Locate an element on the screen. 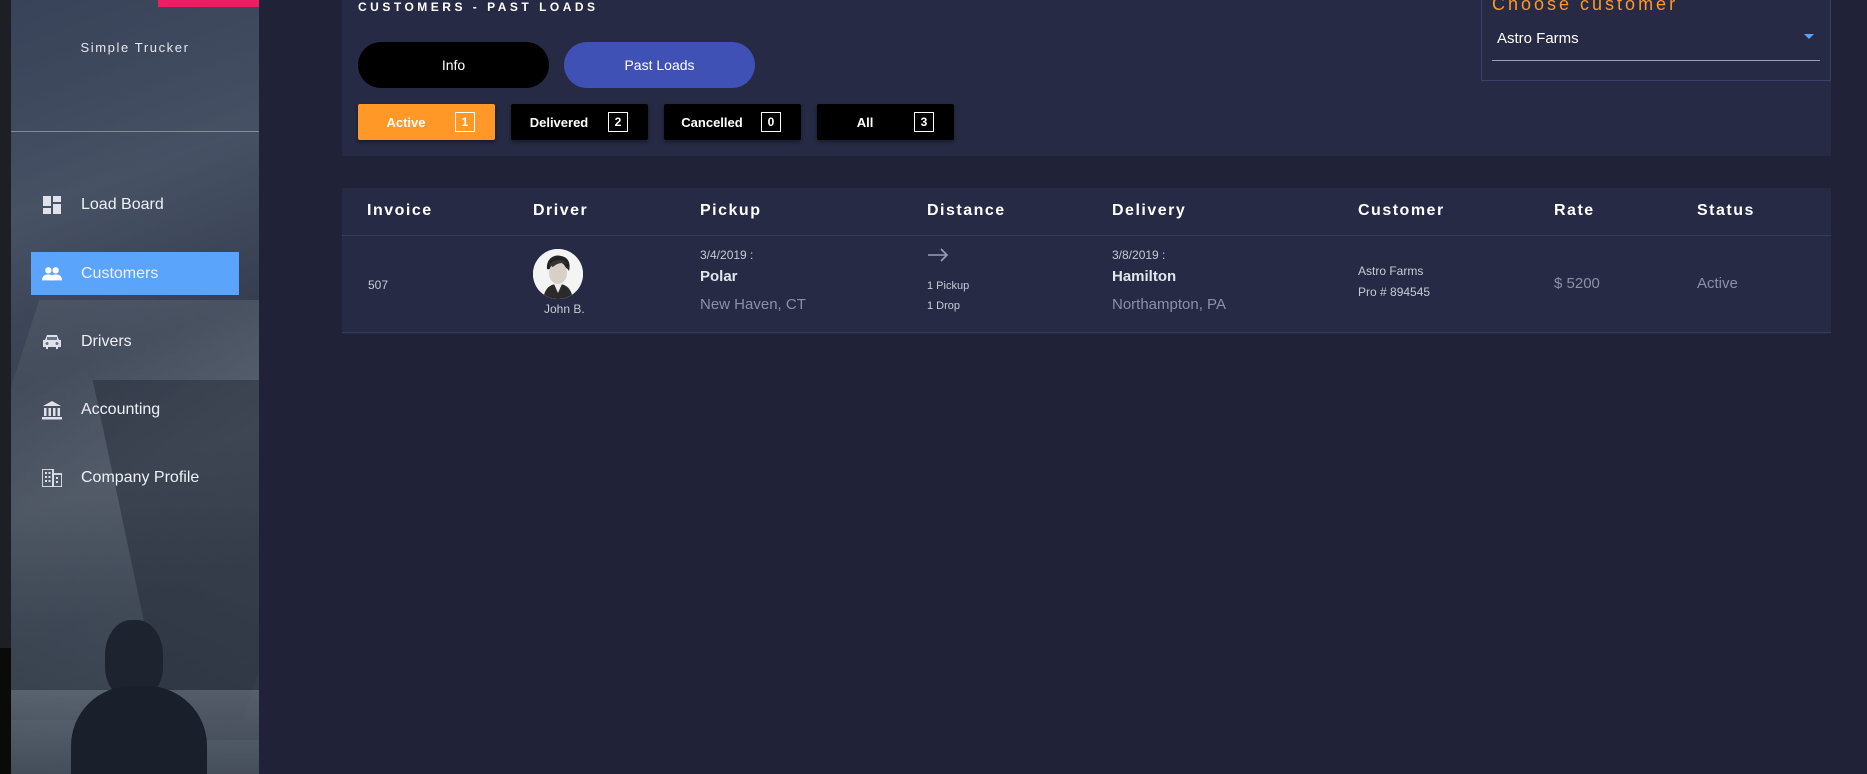  filter-cancelled-button: Cancelled 0 is located at coordinates (732, 122).